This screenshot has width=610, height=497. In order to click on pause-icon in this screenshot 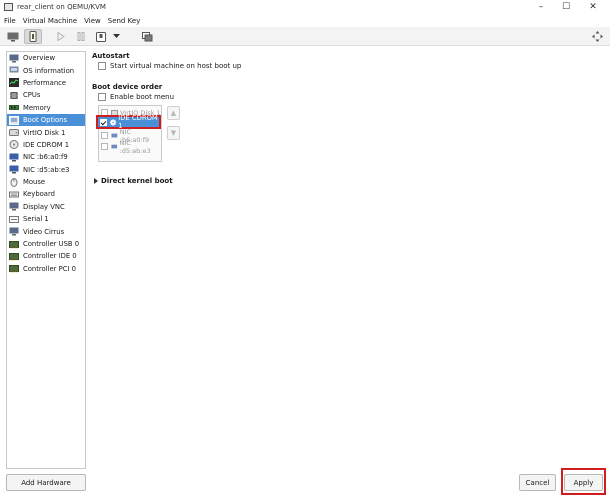, I will do `click(81, 36)`.